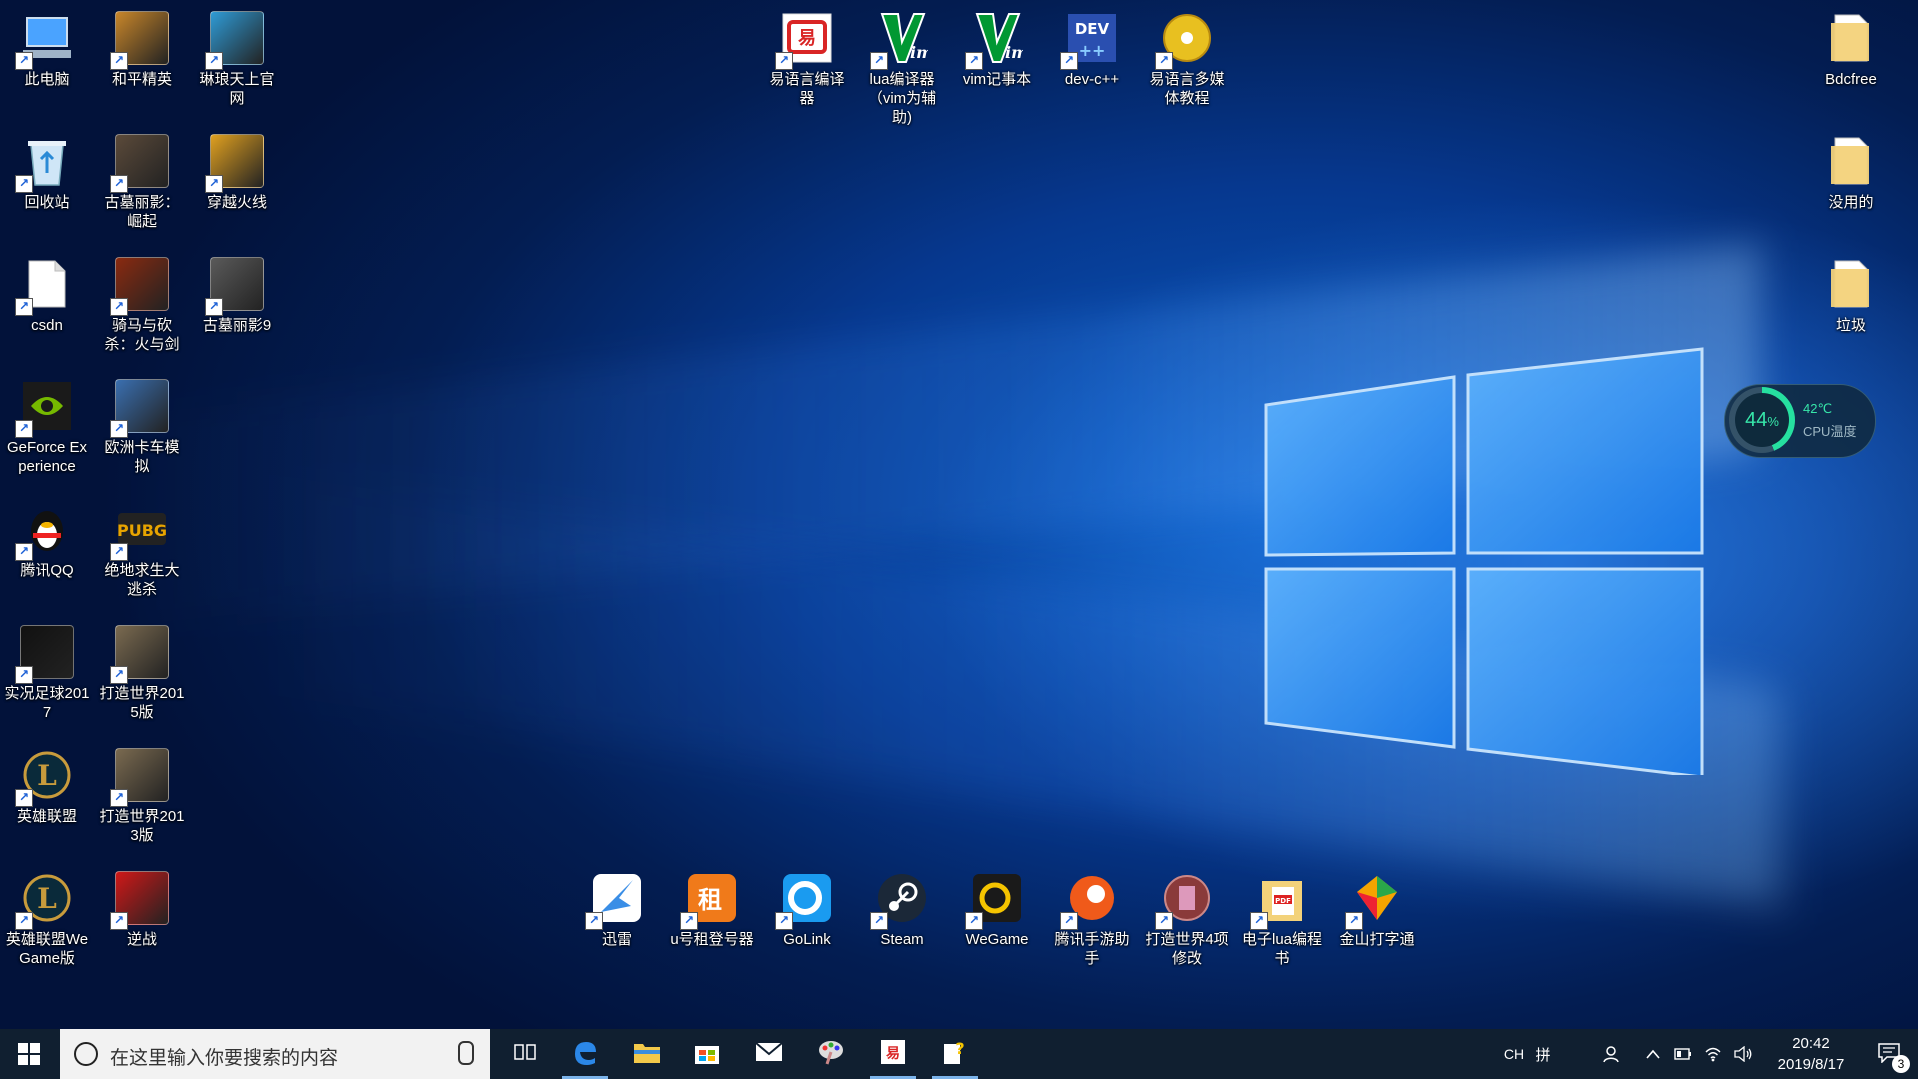 Image resolution: width=1918 pixels, height=1079 pixels. Describe the element at coordinates (902, 939) in the screenshot. I see `desktop-shortcut-label: Steam` at that location.